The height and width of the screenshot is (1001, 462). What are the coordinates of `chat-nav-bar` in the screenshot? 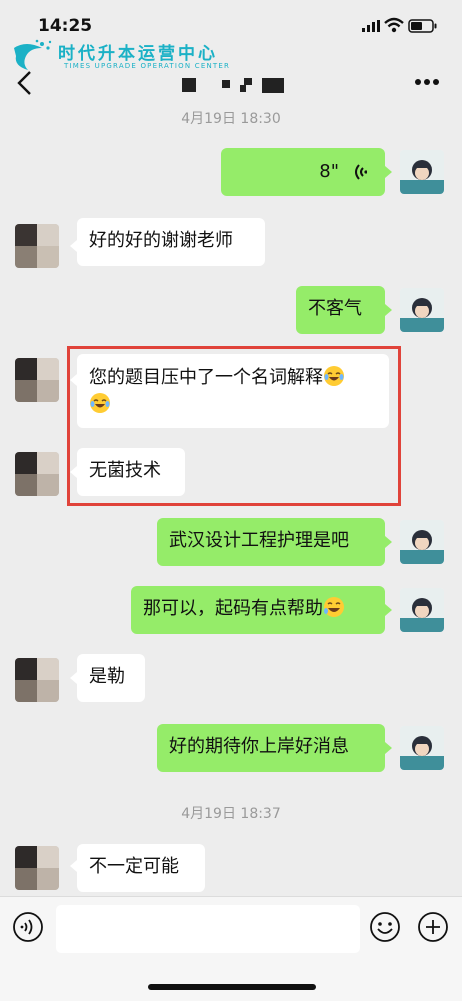 It's located at (231, 83).